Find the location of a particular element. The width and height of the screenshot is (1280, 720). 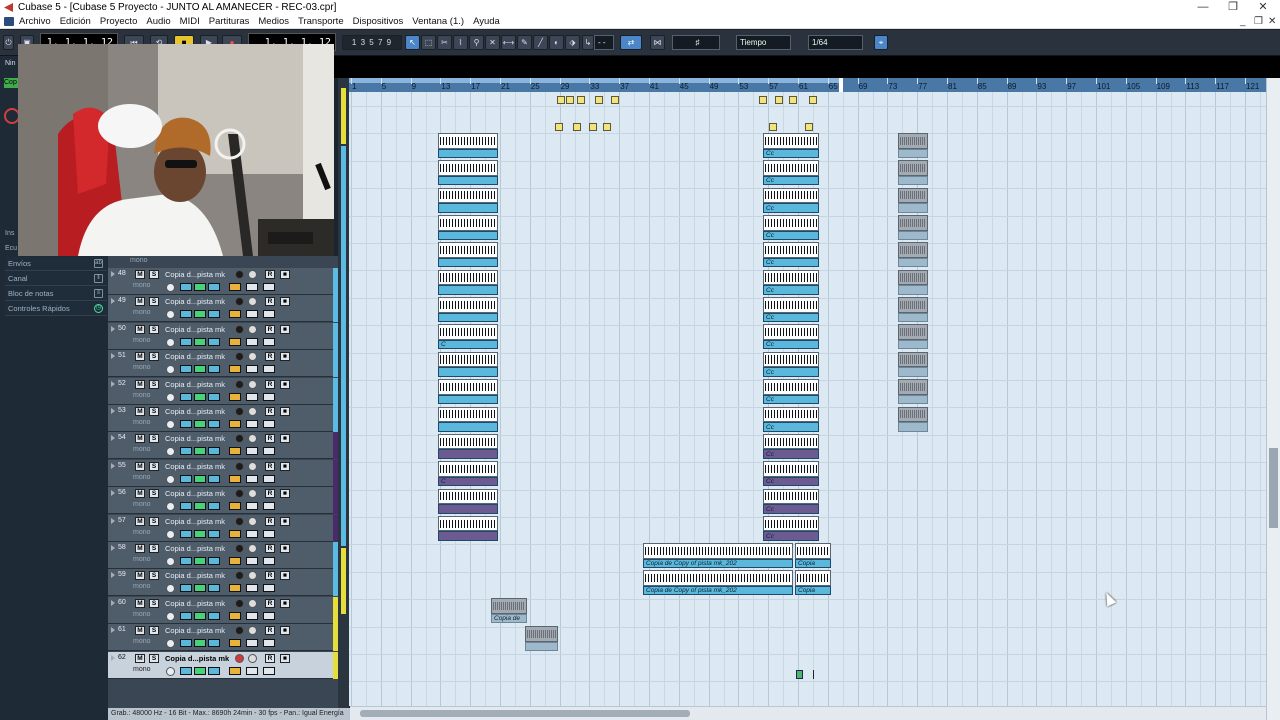

track-row: 55 M S Copia d...pista mk R ■ mono is located at coordinates (223, 473).